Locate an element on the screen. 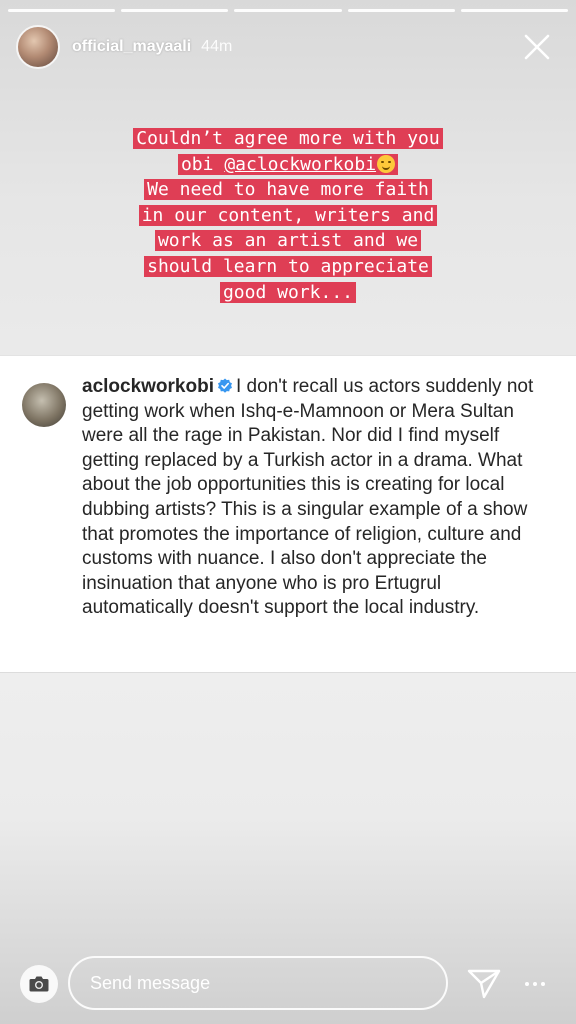 The height and width of the screenshot is (1024, 576). mention-link: @aclockworkobi is located at coordinates (300, 164).